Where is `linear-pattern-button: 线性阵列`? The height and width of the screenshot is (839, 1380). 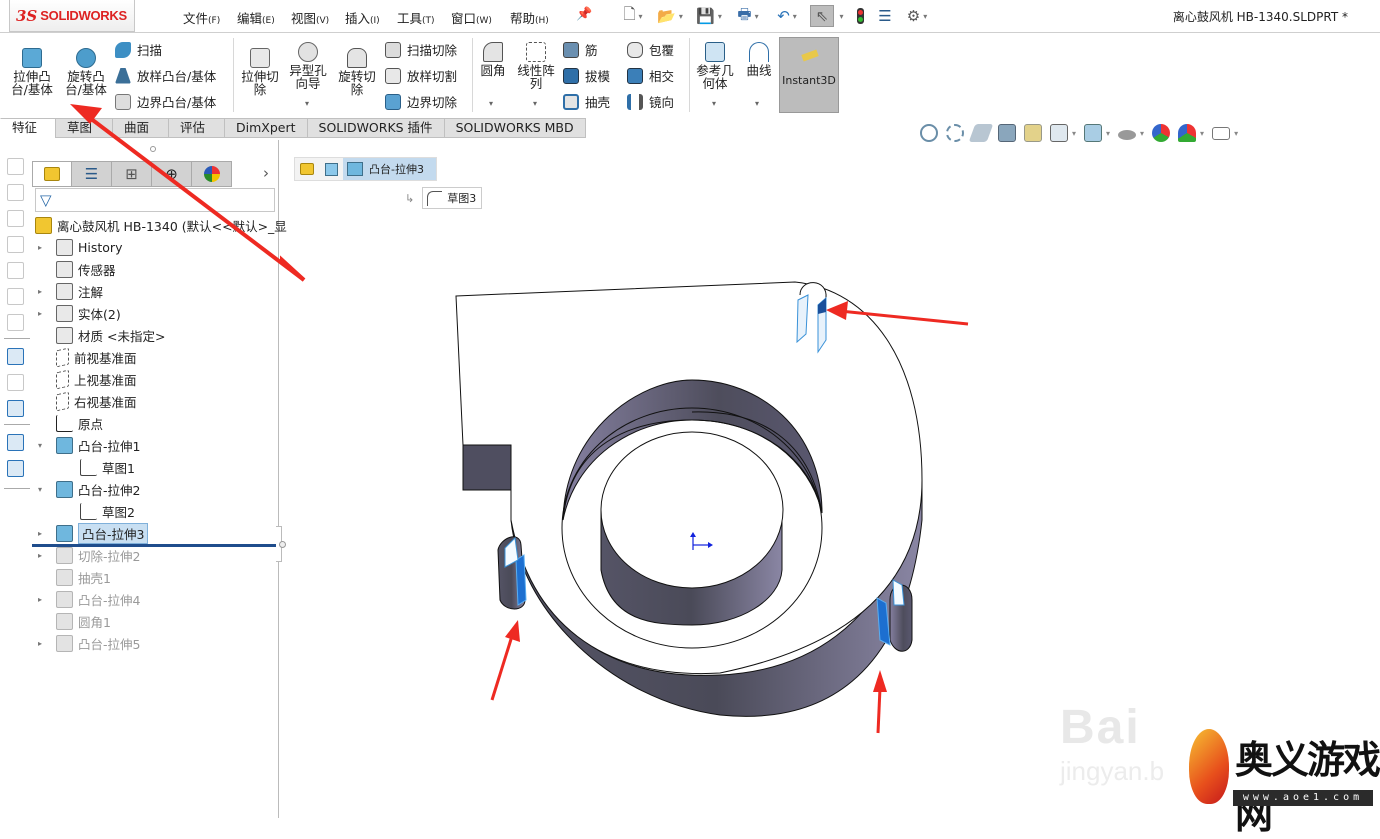
linear-pattern-button: 线性阵列 is located at coordinates (536, 66).